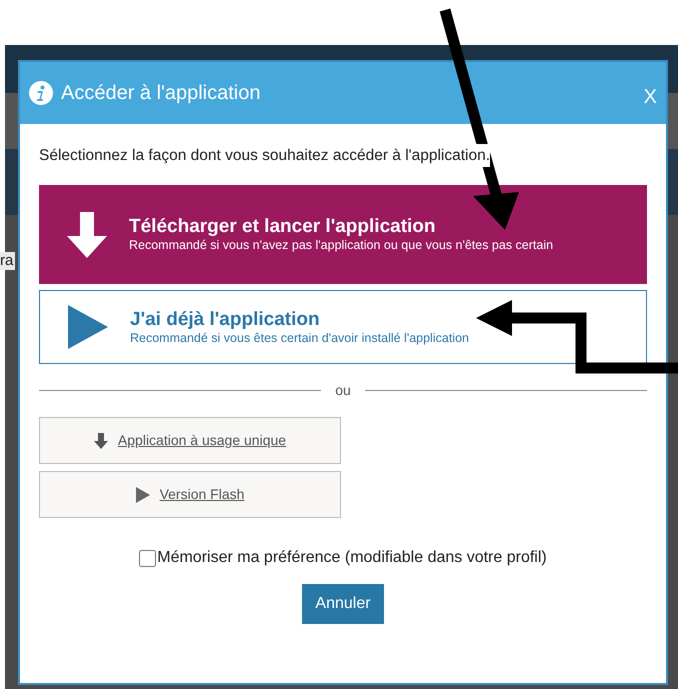 The image size is (678, 689). Describe the element at coordinates (264, 156) in the screenshot. I see `intro-text: Sélectionnez la façon dont vous souhaitez accéder à l'application.` at that location.